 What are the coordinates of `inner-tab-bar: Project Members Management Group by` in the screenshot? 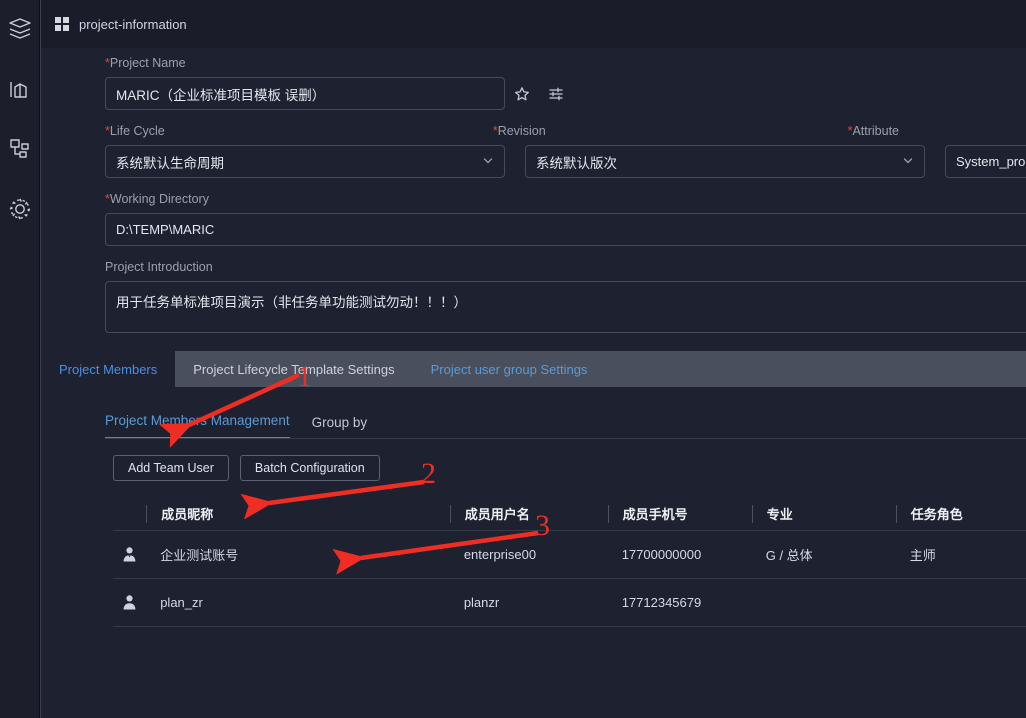 It's located at (533, 426).